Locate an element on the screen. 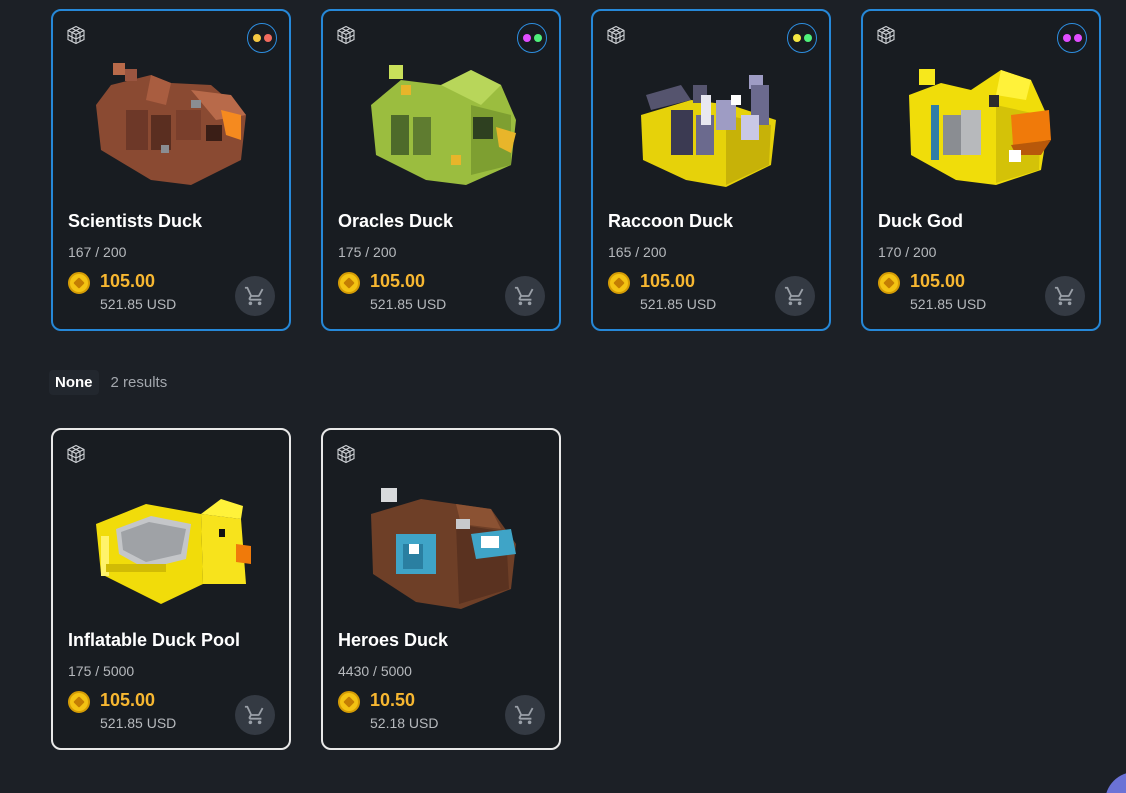  product-name: Raccoon Duck is located at coordinates (671, 221).